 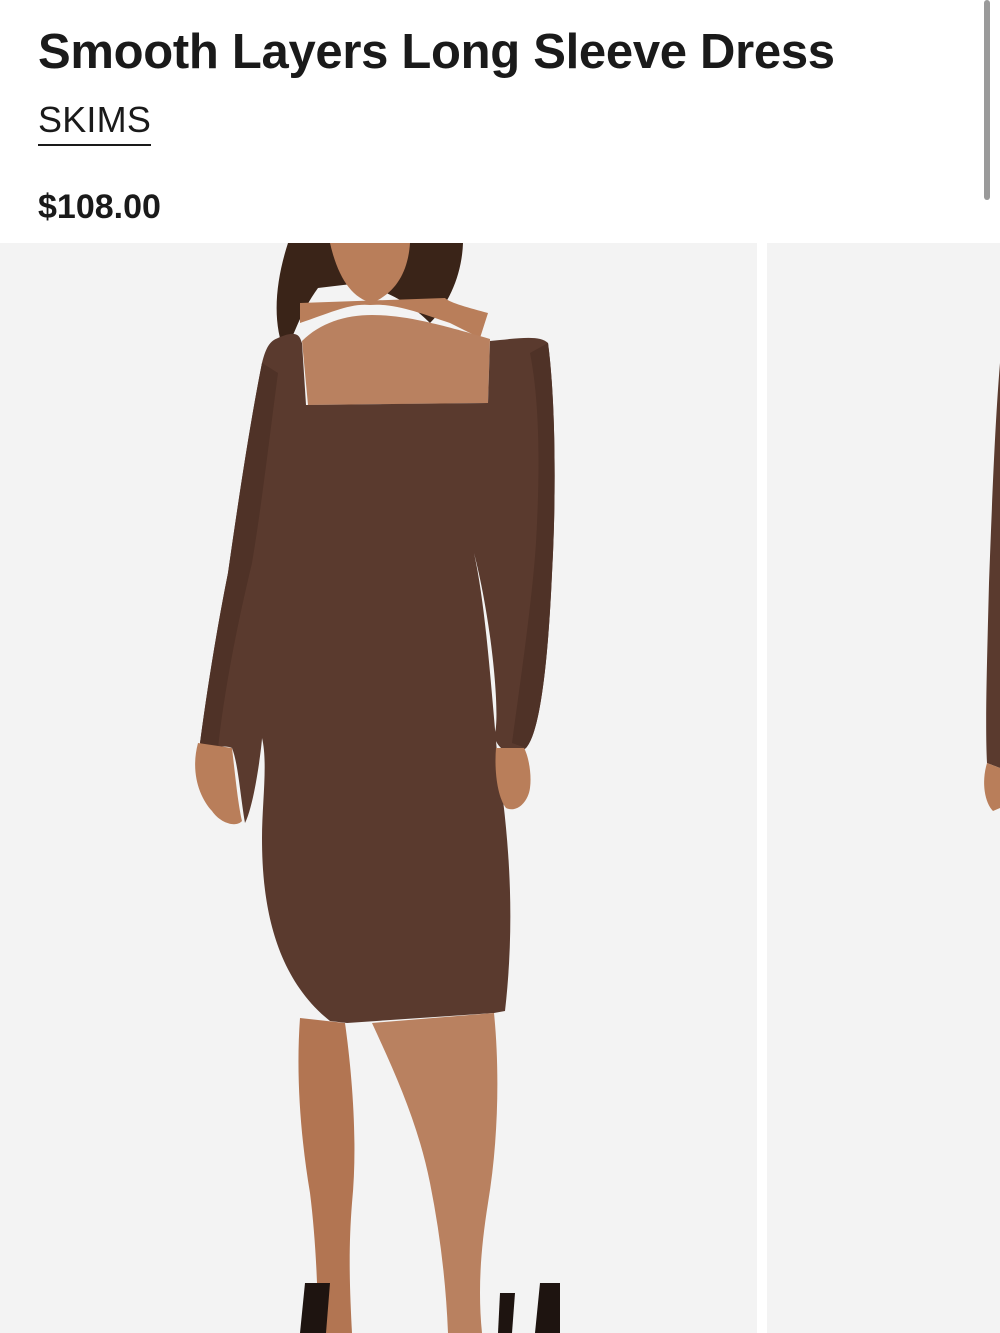 I want to click on page-scrollbar, so click(x=987, y=100).